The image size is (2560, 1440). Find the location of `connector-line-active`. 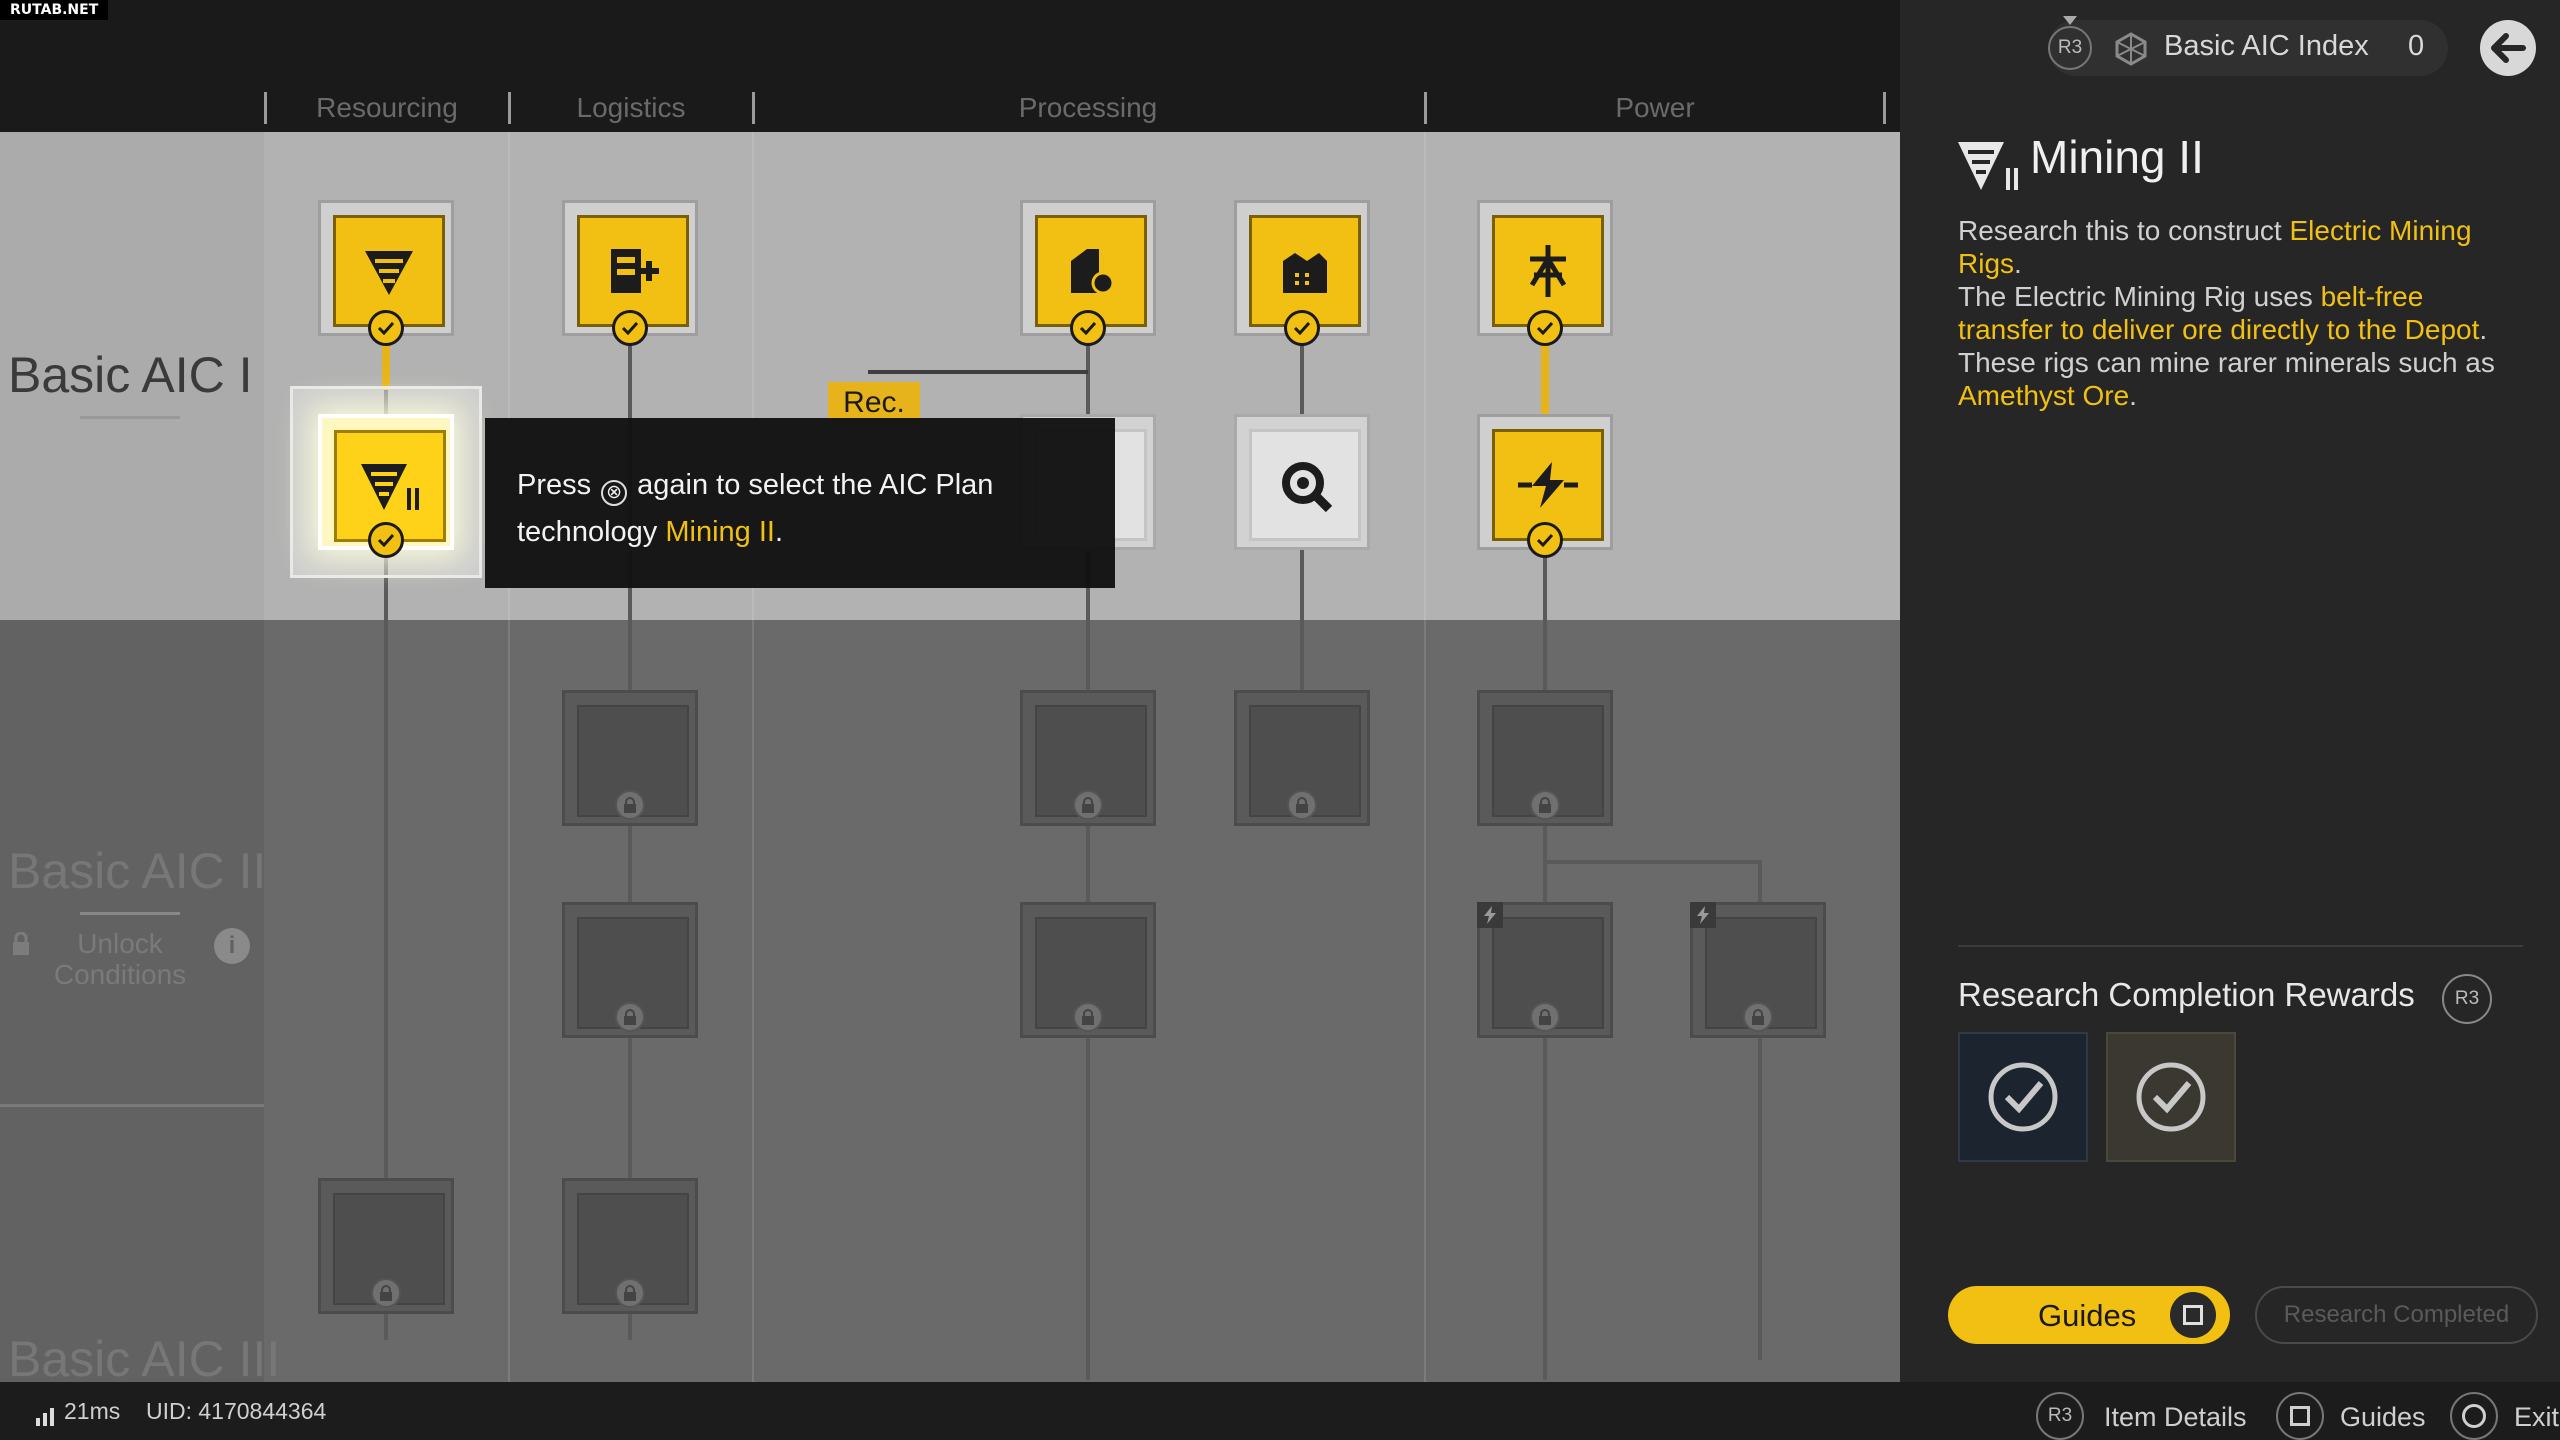

connector-line-active is located at coordinates (1545, 375).